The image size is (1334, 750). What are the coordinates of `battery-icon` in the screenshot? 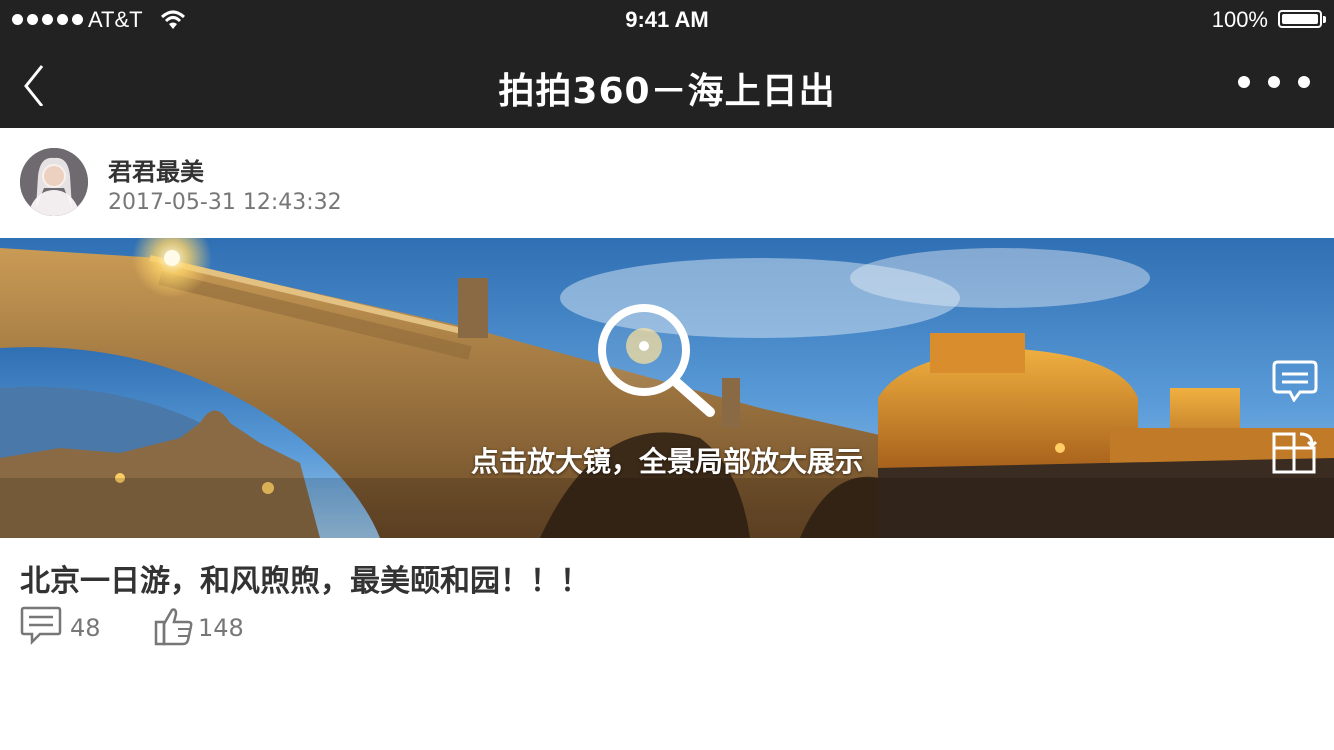 It's located at (1302, 19).